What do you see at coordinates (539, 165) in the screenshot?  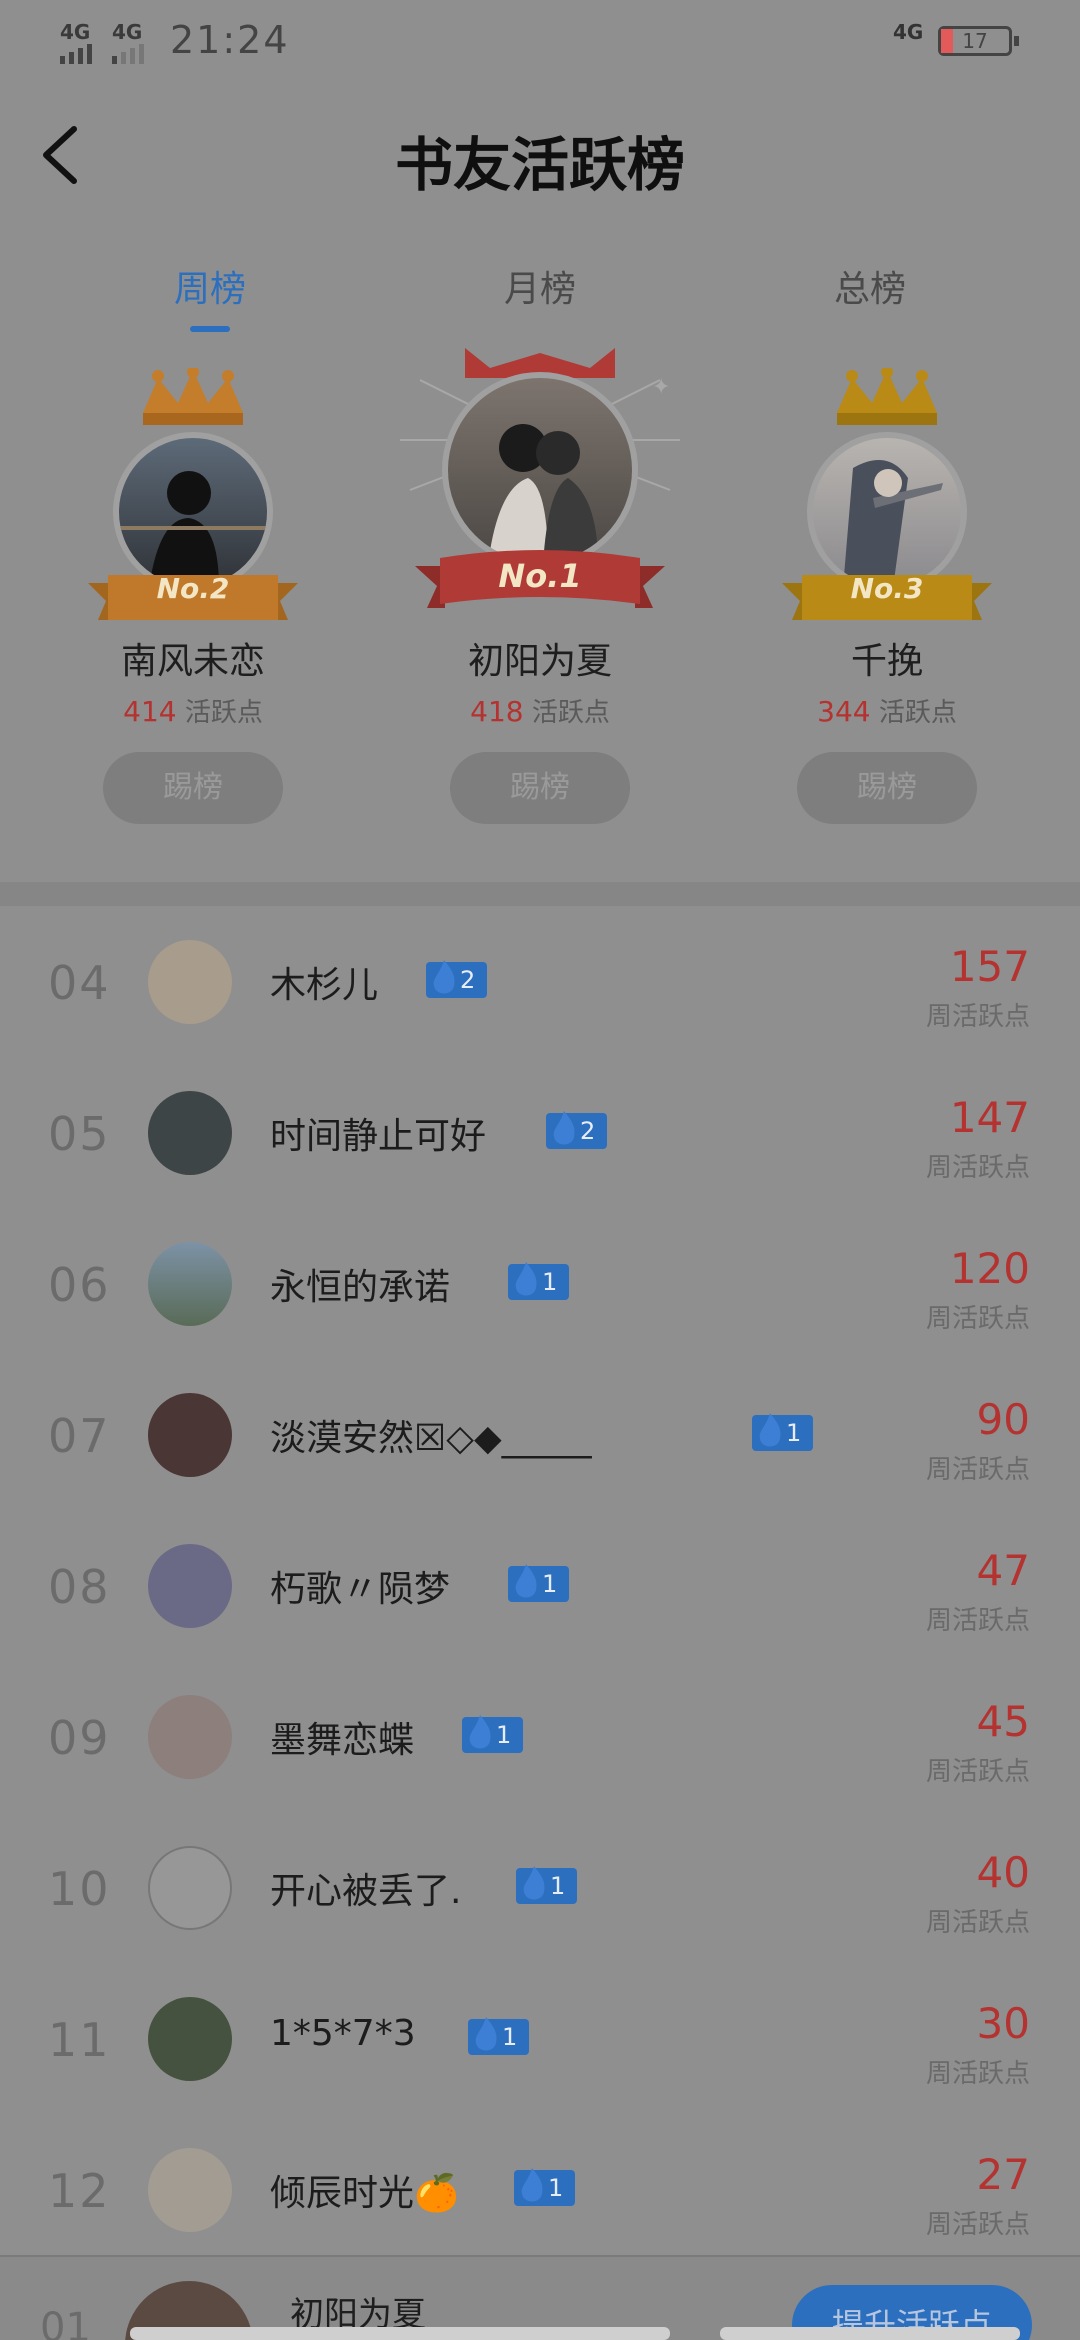 I see `page-title: 书友活跃榜` at bounding box center [539, 165].